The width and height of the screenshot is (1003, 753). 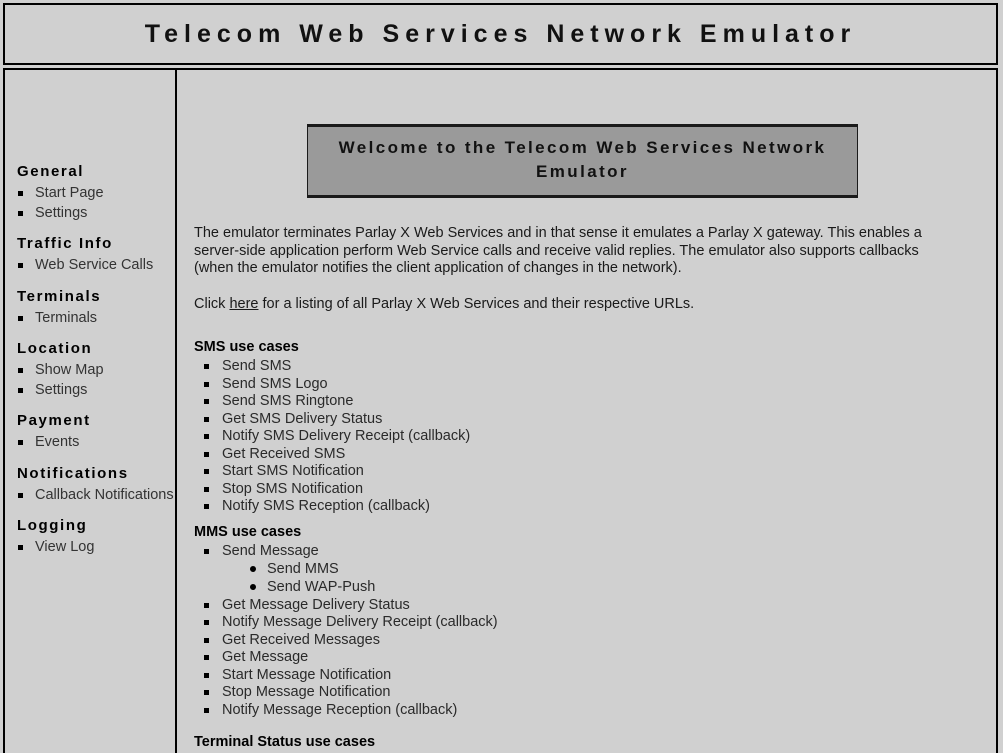 I want to click on list-item: Get SMS Delivery Status, so click(x=548, y=419).